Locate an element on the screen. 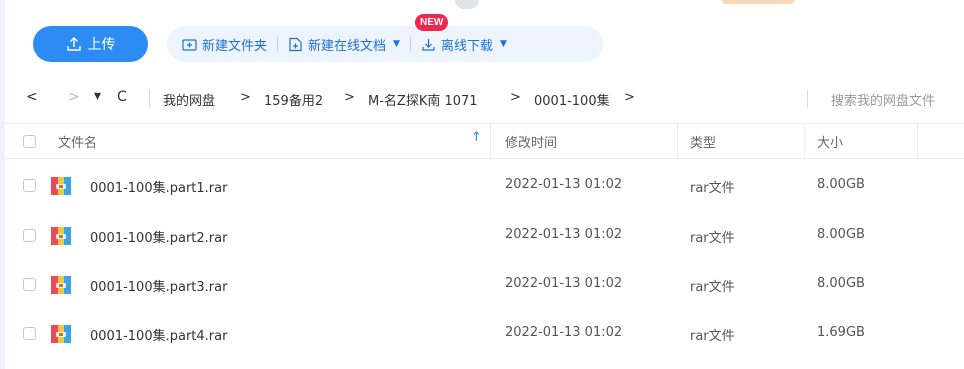 The image size is (964, 369). offline-download-button: 离线下载 ▼ is located at coordinates (464, 44).